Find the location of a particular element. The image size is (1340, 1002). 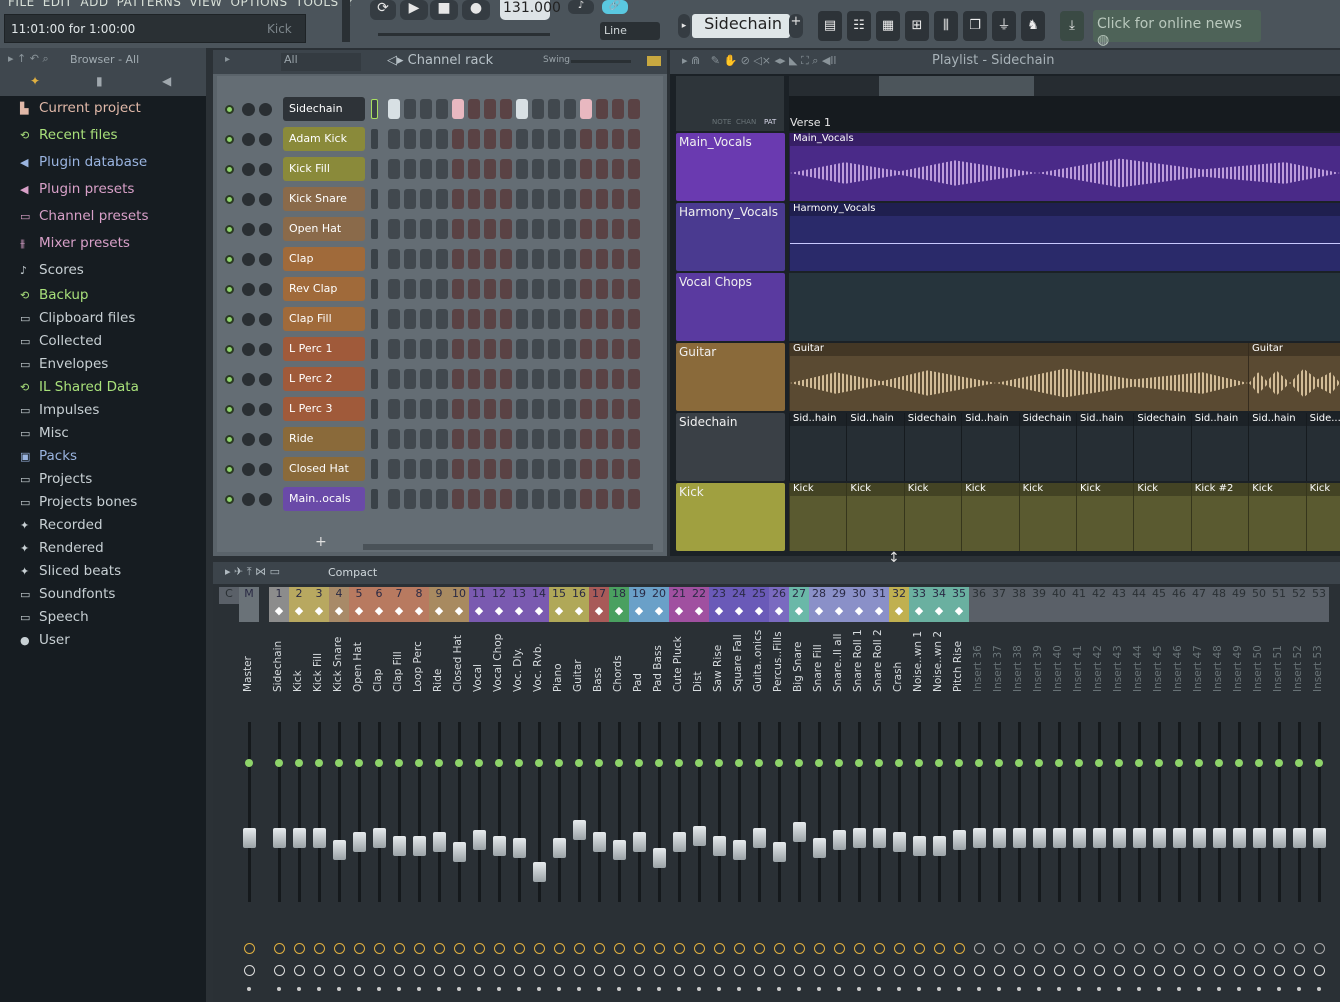

browser-item-recent-files: ⟲ Recent files is located at coordinates (69, 135).